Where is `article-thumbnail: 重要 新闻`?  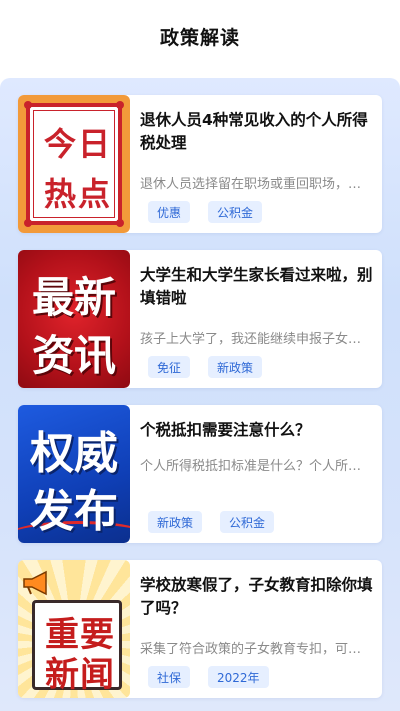
article-thumbnail: 重要 新闻 is located at coordinates (74, 629).